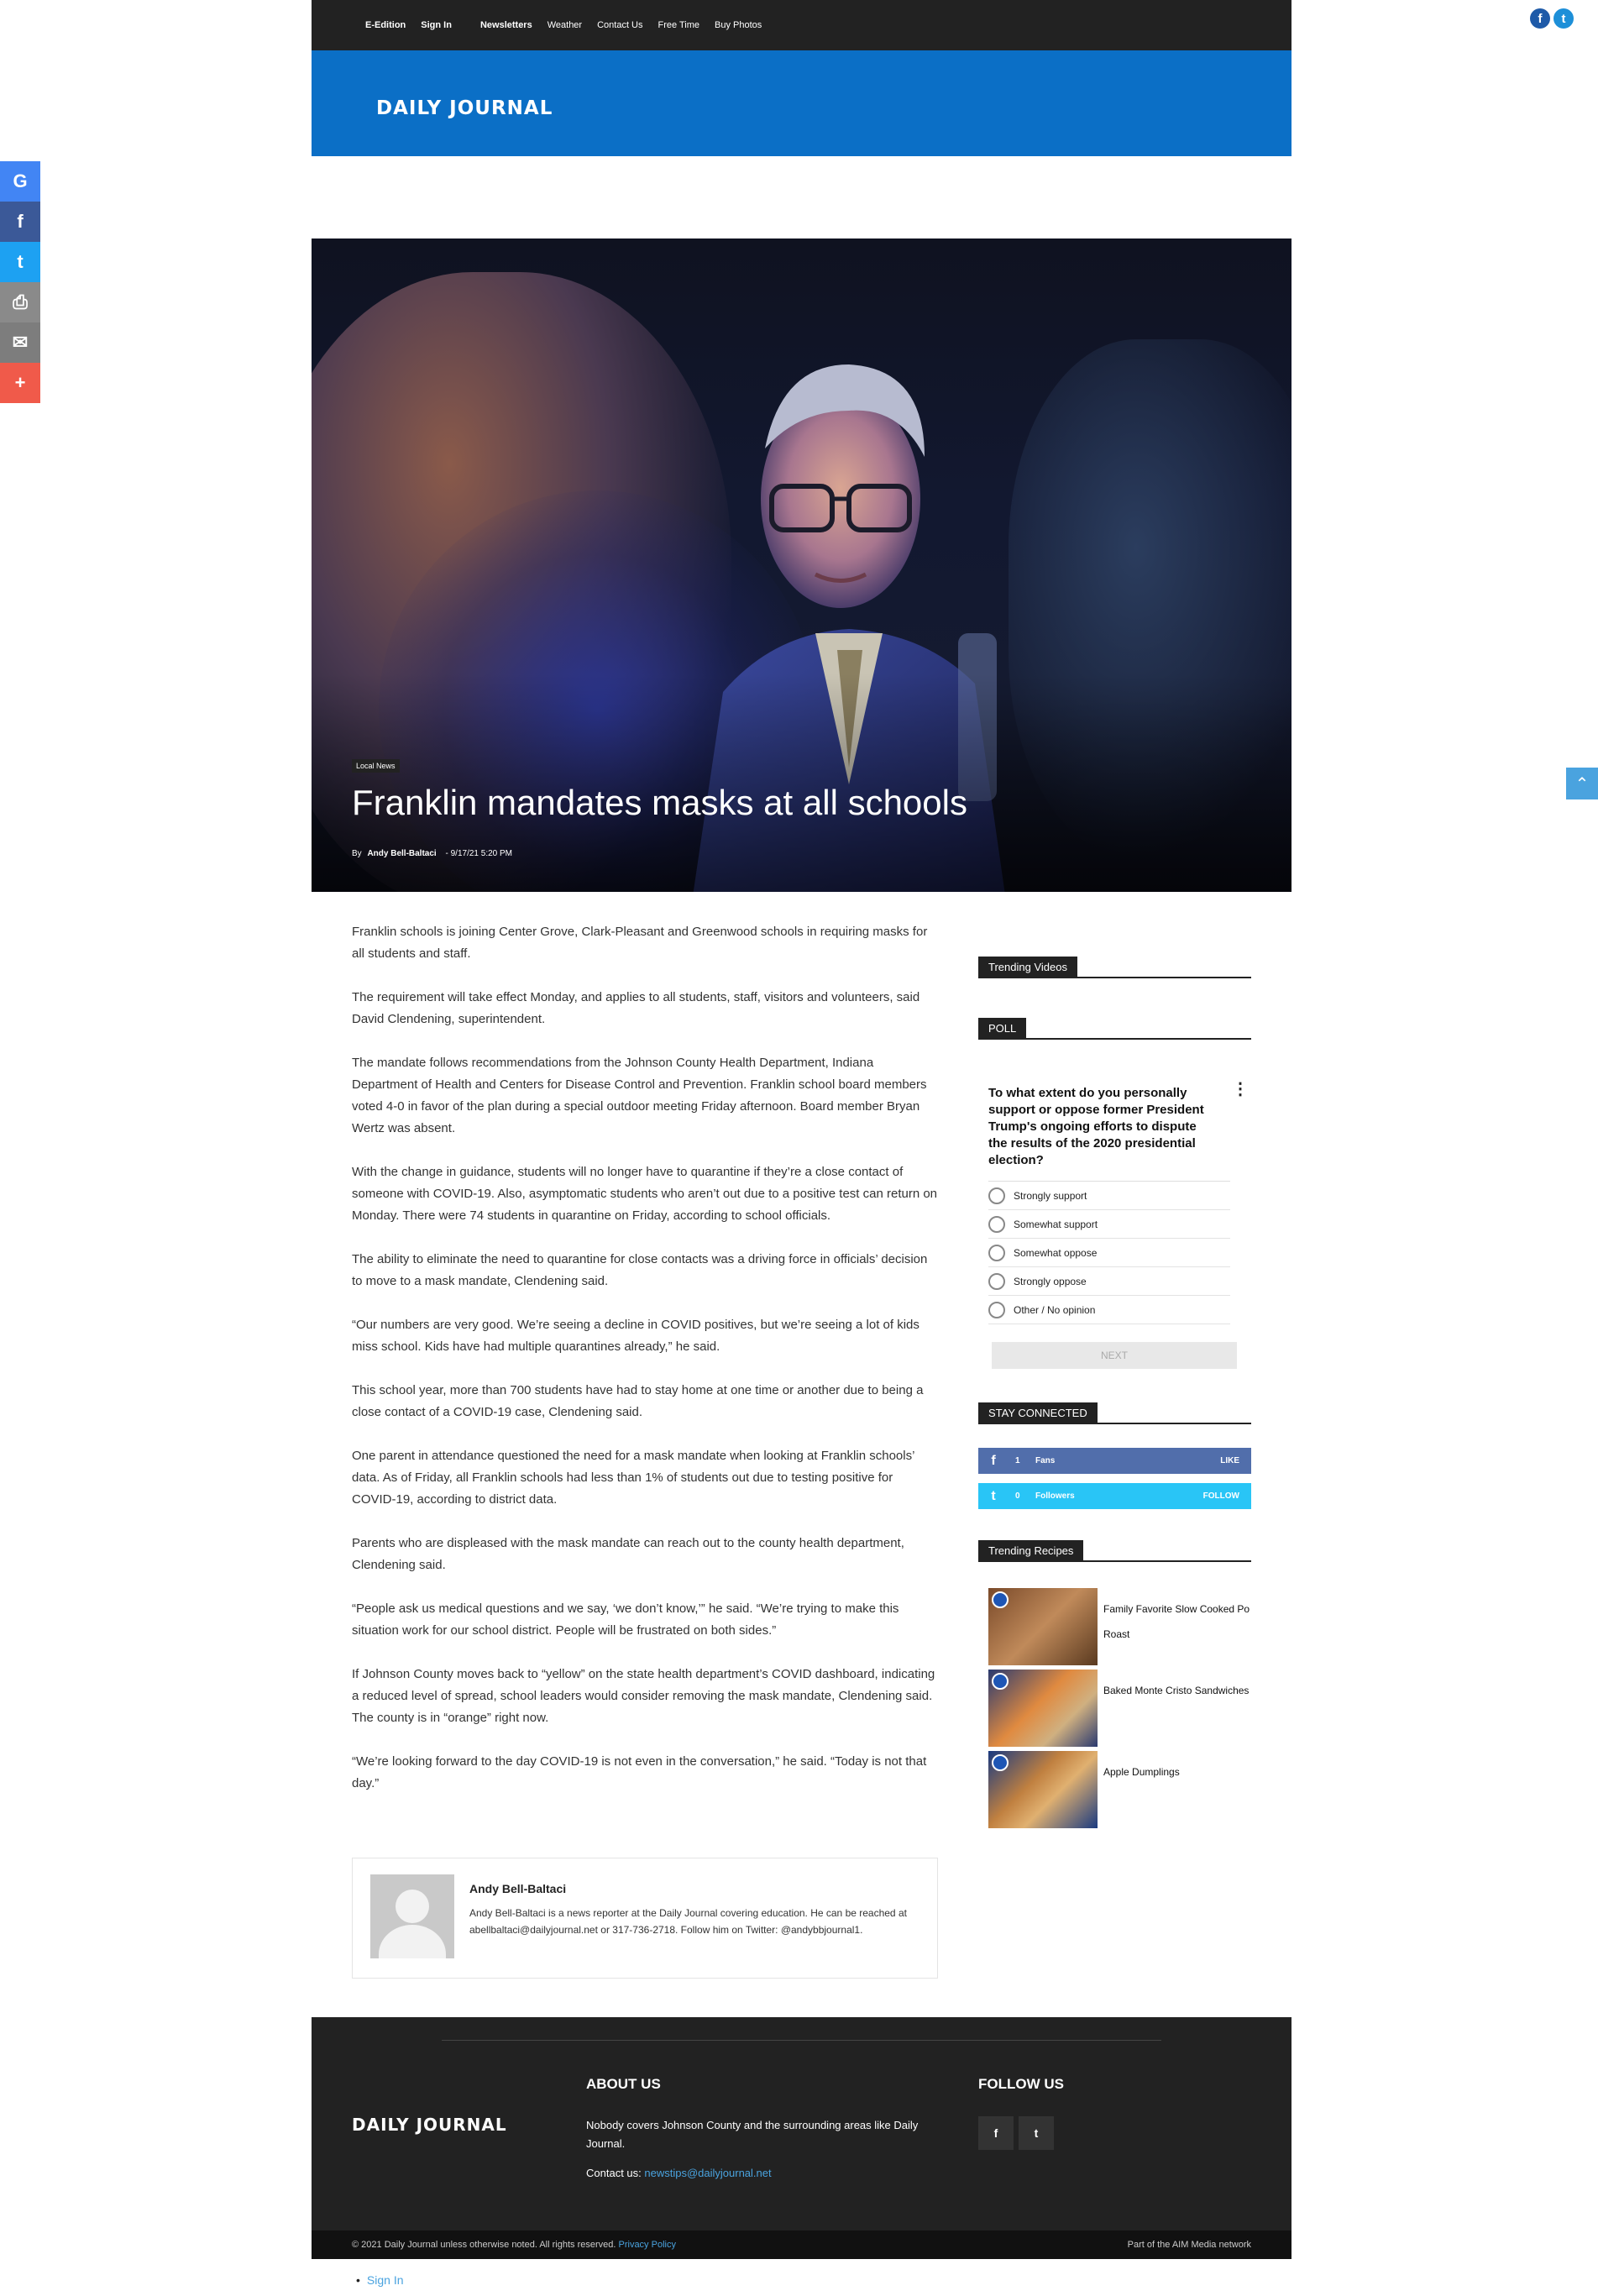 The image size is (1598, 2296). Describe the element at coordinates (1109, 1196) in the screenshot. I see `poll-option: Strongly support` at that location.